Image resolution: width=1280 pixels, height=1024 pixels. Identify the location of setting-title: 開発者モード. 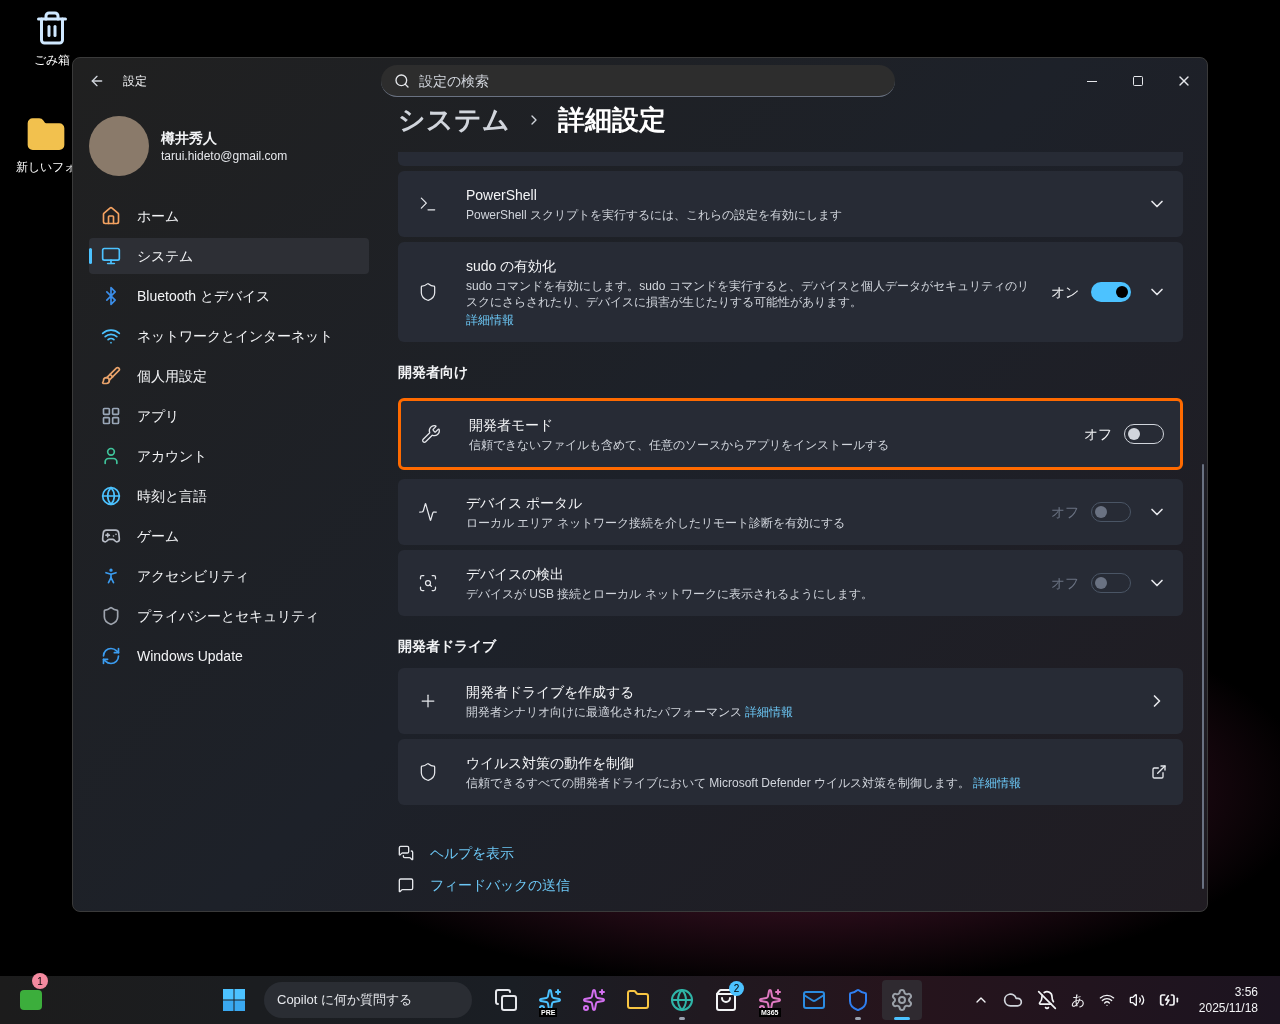
(511, 425).